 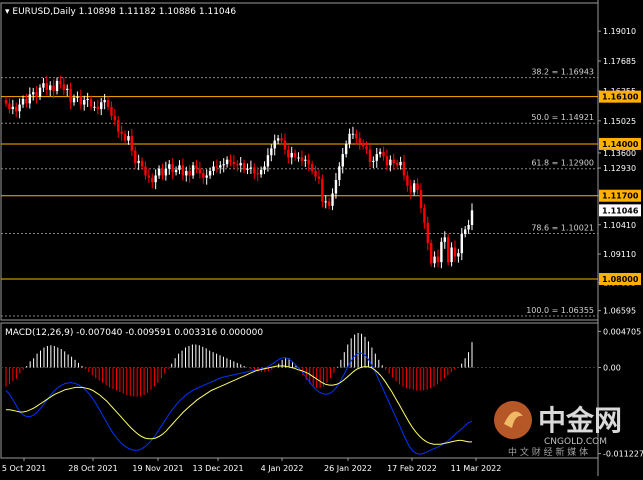 I want to click on price-tick-label: 1.17685, so click(x=619, y=61).